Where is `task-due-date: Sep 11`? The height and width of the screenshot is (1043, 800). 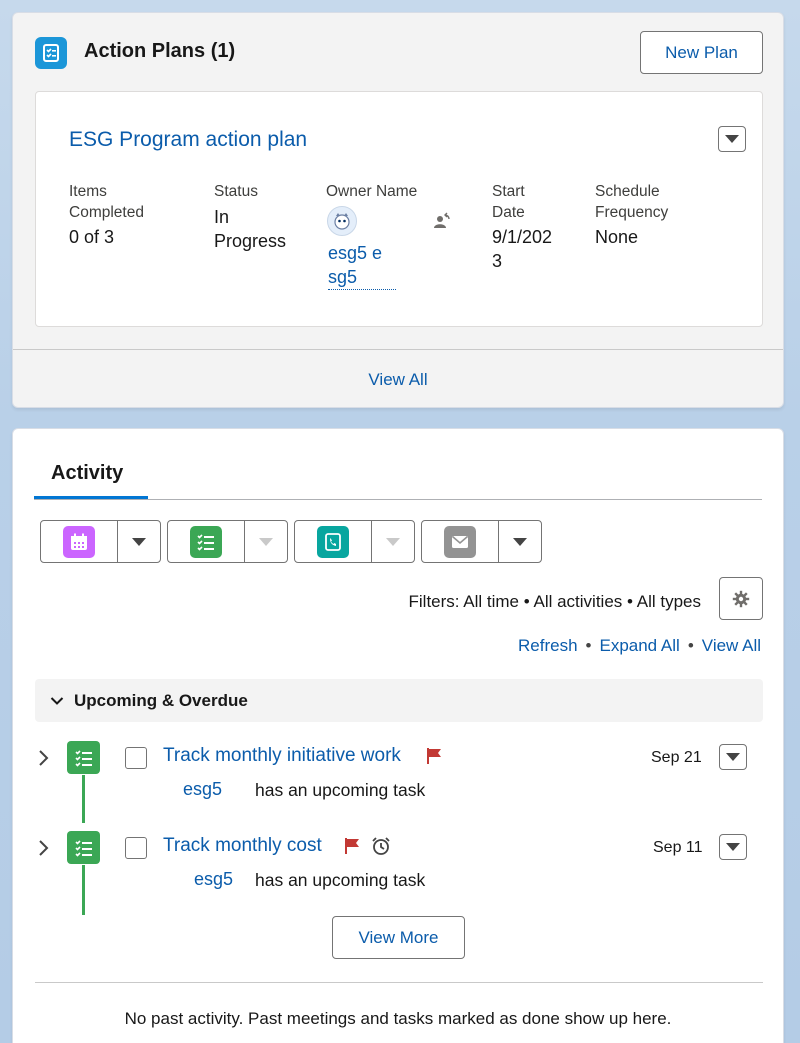 task-due-date: Sep 11 is located at coordinates (678, 847).